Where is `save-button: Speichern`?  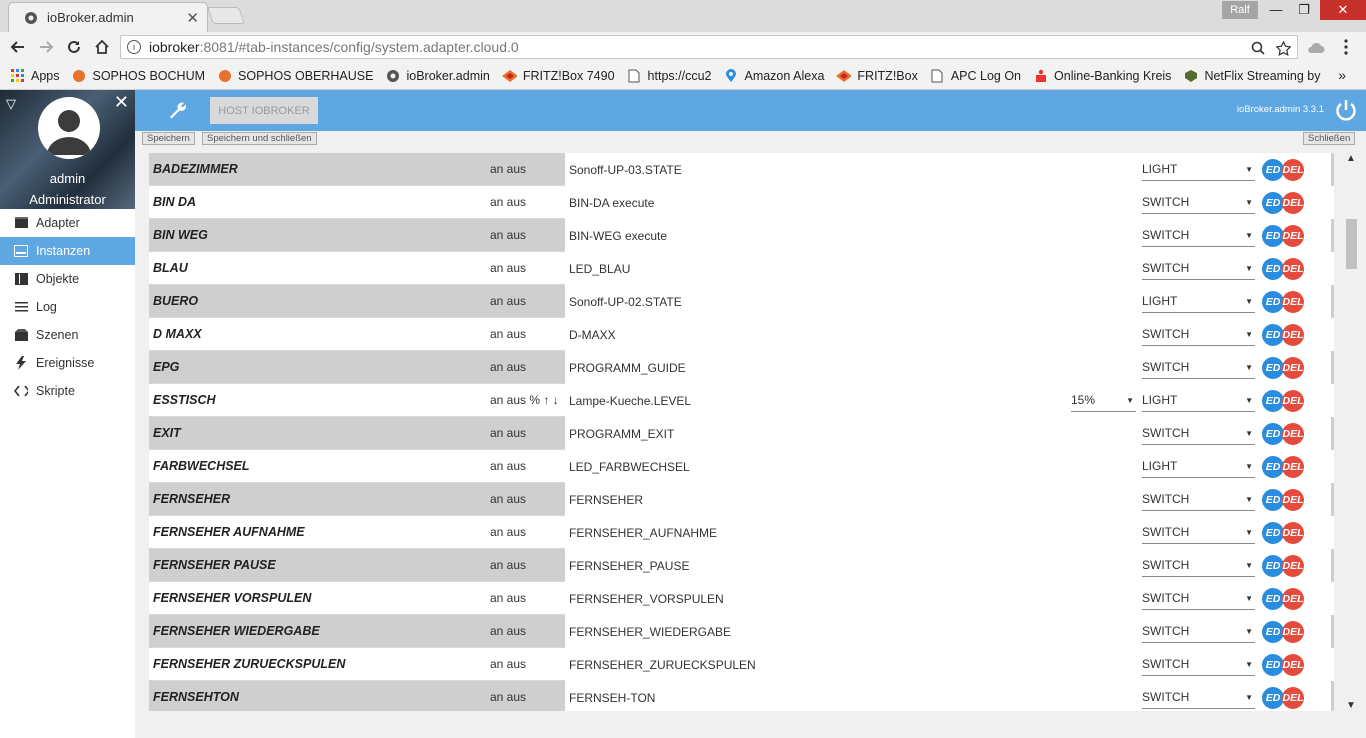 save-button: Speichern is located at coordinates (168, 138).